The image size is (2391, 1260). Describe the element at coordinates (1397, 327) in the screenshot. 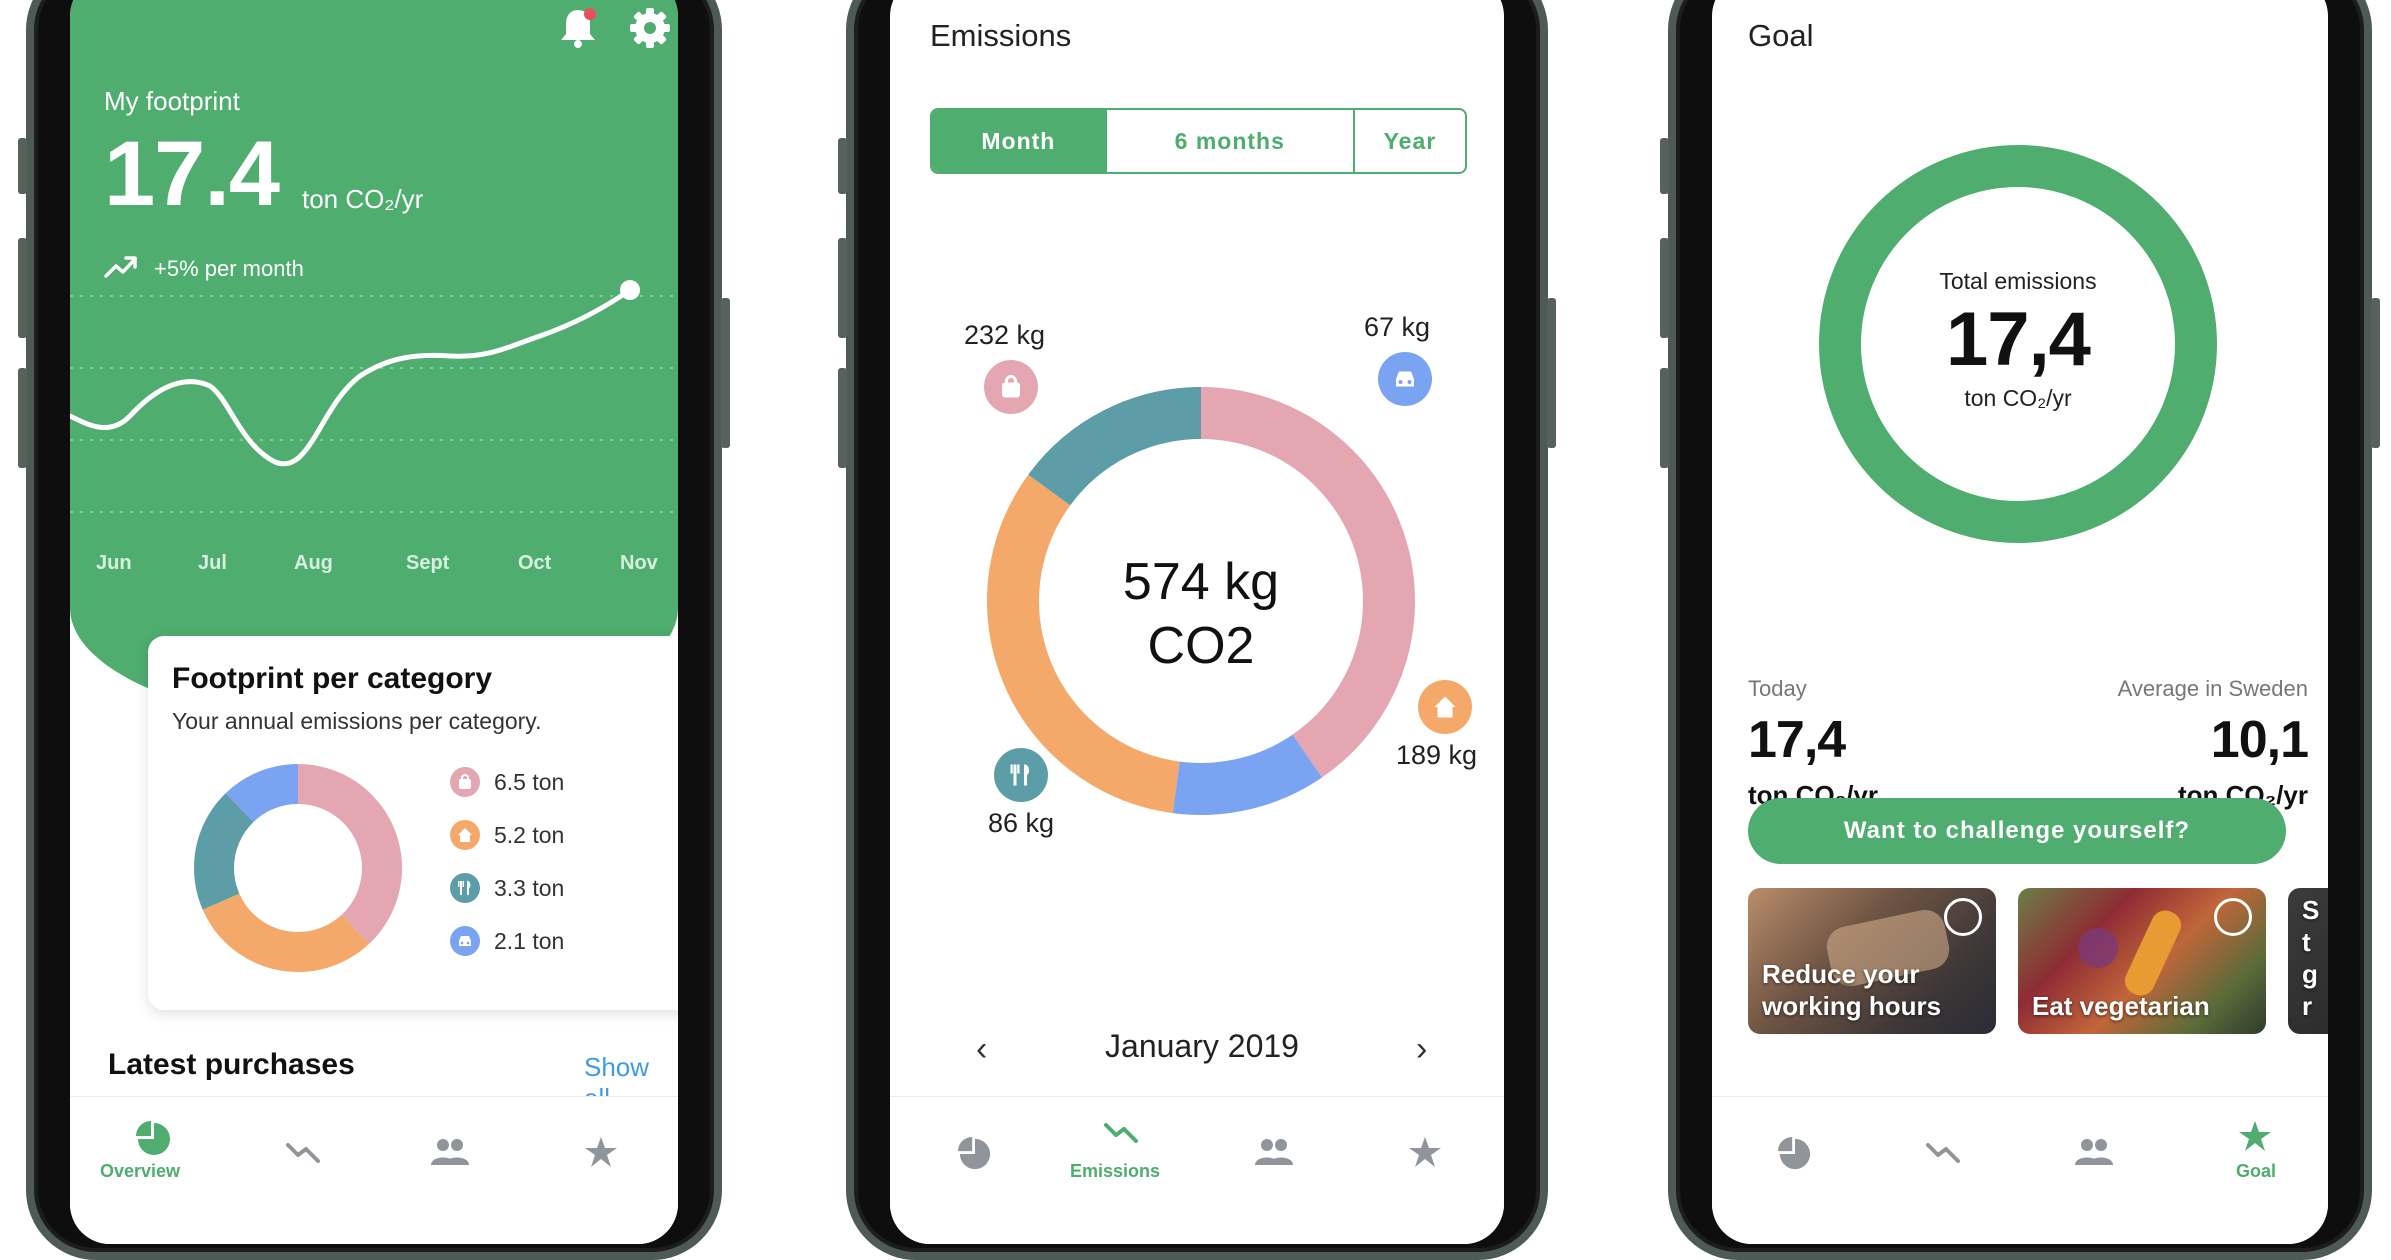

I see `car-amount: 67 kg` at that location.